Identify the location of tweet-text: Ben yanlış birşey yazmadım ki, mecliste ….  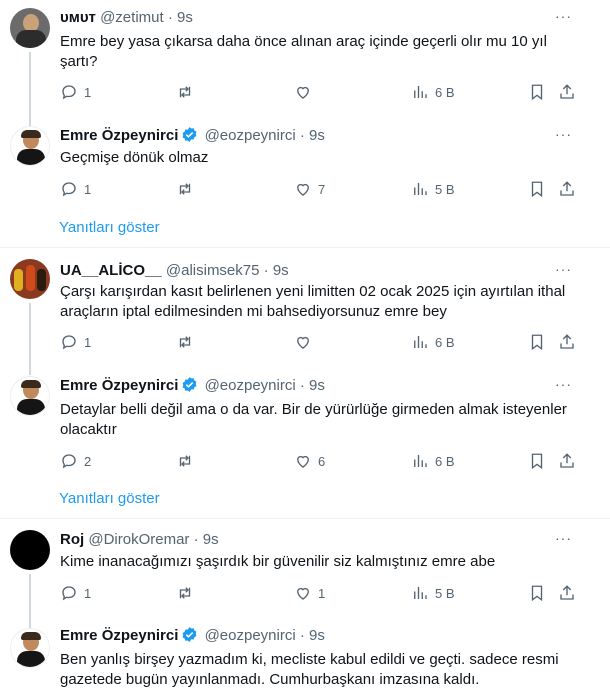
(309, 669).